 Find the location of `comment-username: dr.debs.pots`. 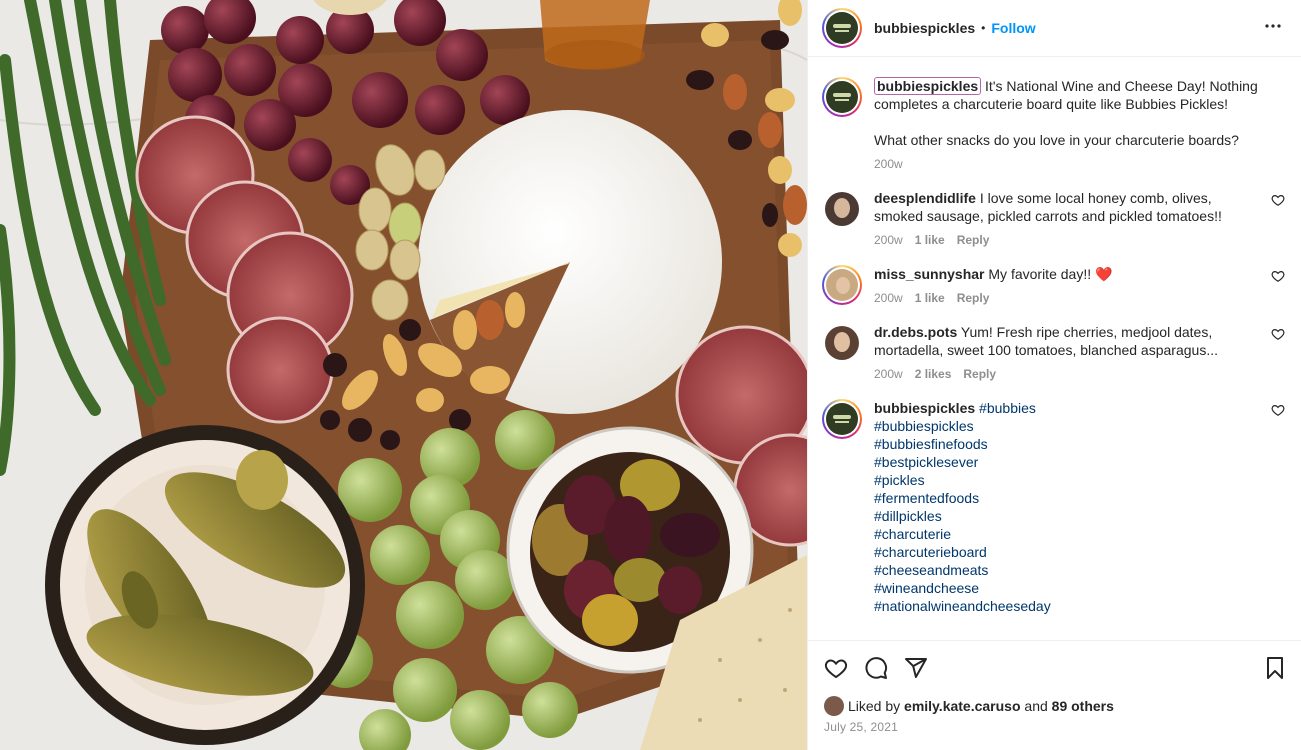

comment-username: dr.debs.pots is located at coordinates (915, 332).